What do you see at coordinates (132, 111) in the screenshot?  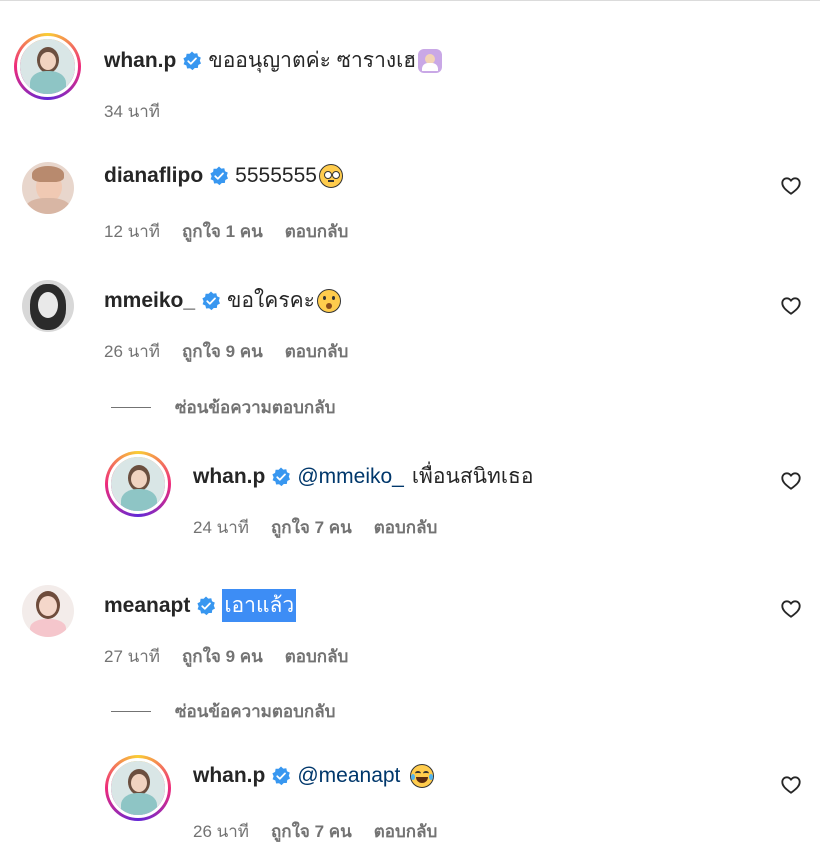 I see `comment-time: 34 นาที` at bounding box center [132, 111].